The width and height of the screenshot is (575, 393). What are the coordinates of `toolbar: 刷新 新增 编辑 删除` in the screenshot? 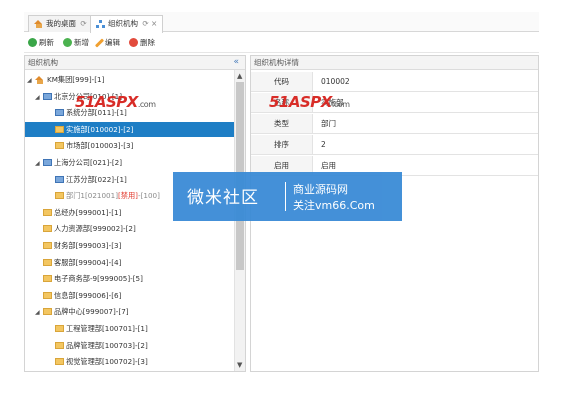 It's located at (281, 43).